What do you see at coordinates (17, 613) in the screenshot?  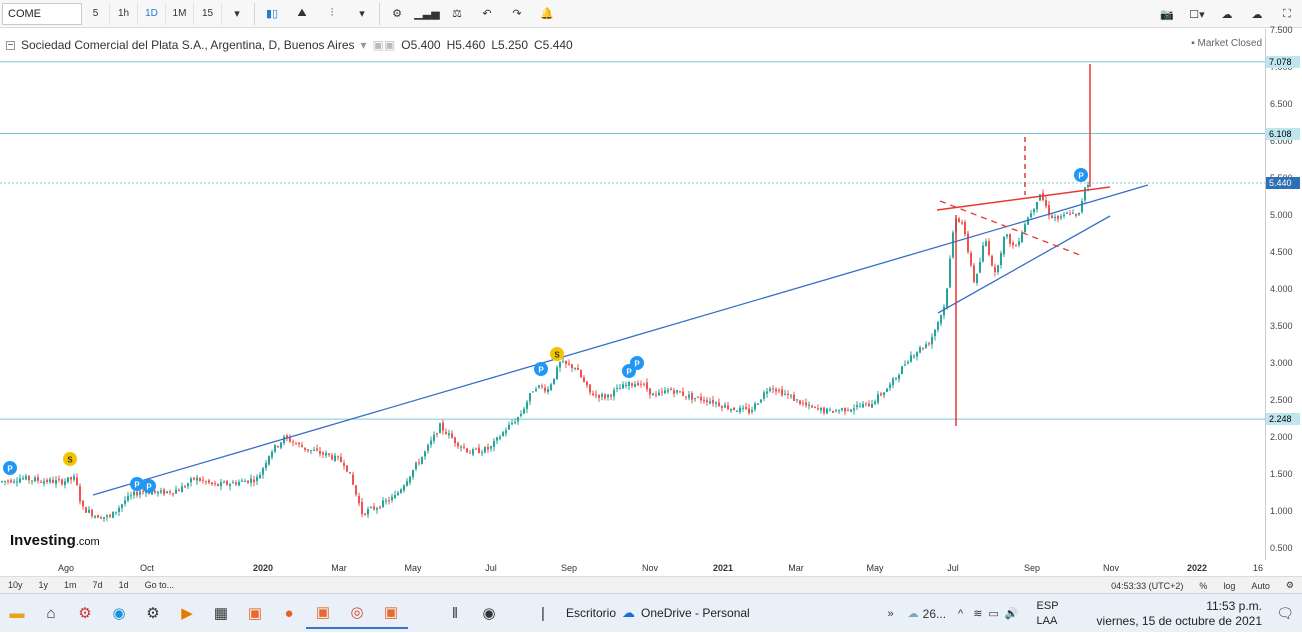 I see `file-explorer-icon: ▬` at bounding box center [17, 613].